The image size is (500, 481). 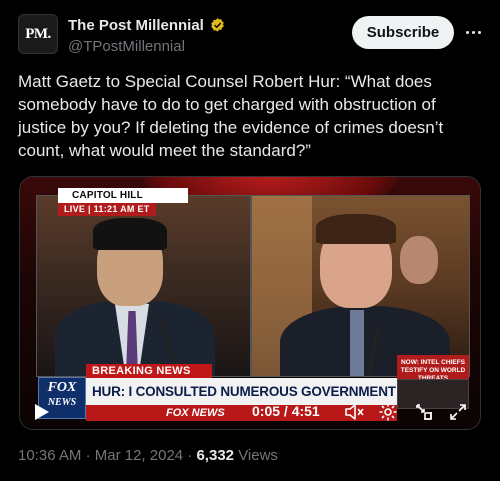 What do you see at coordinates (149, 371) in the screenshot?
I see `breaking-news-banner: BREAKING NEWS` at bounding box center [149, 371].